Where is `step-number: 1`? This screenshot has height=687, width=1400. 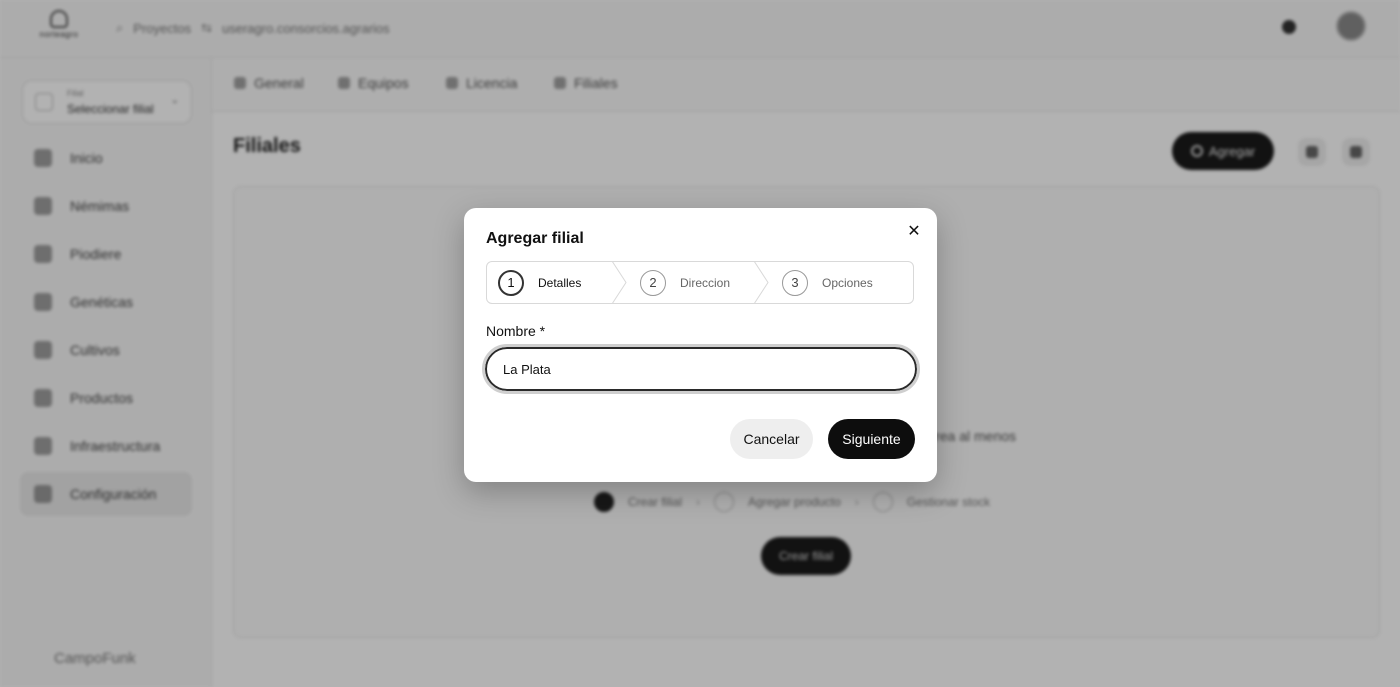 step-number: 1 is located at coordinates (511, 282).